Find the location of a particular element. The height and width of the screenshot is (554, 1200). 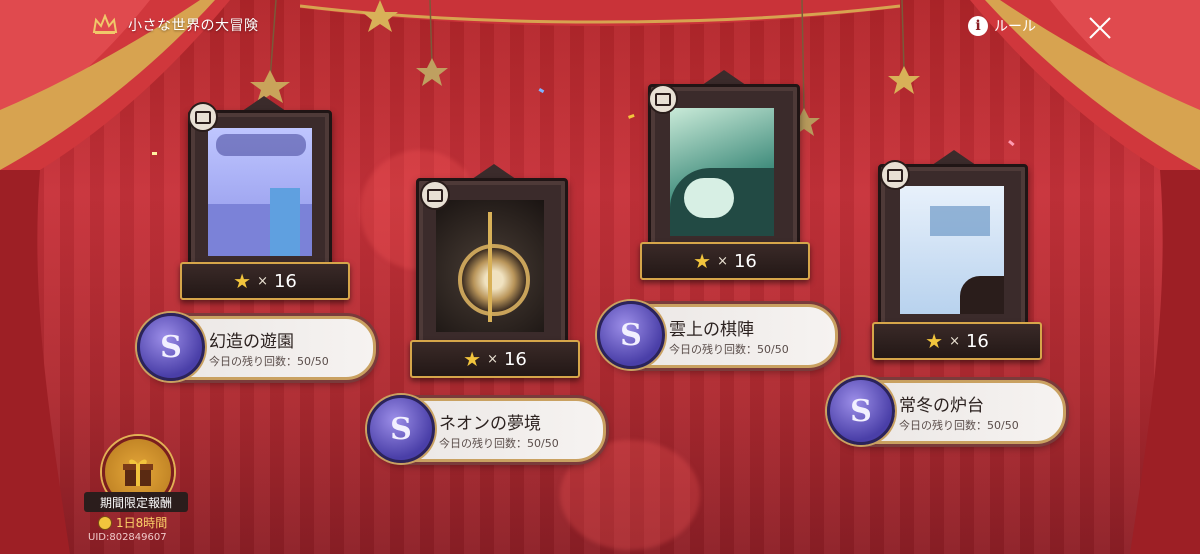

app-header: 小さな世界の大冒険 is located at coordinates (175, 25).